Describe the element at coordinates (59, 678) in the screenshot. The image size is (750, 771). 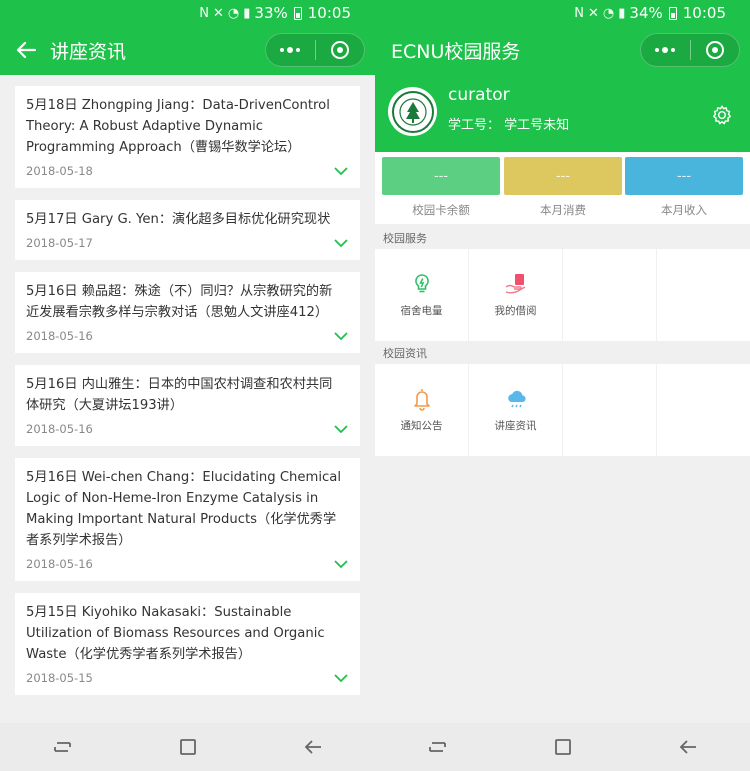
I see `lecture-date: 2018-05-15` at that location.